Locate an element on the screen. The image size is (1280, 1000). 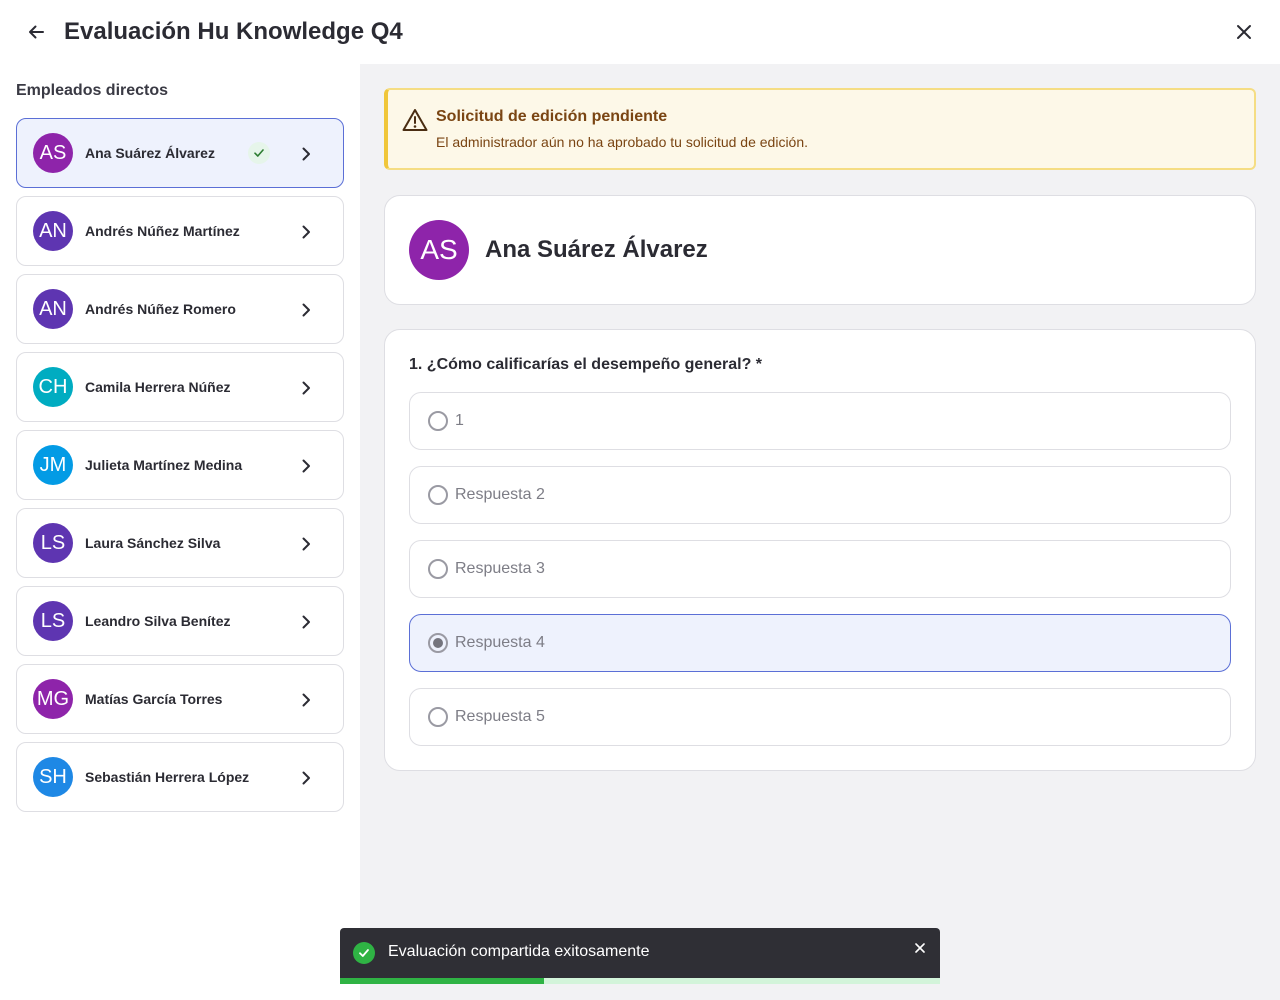
toast-progress-fill is located at coordinates (442, 981).